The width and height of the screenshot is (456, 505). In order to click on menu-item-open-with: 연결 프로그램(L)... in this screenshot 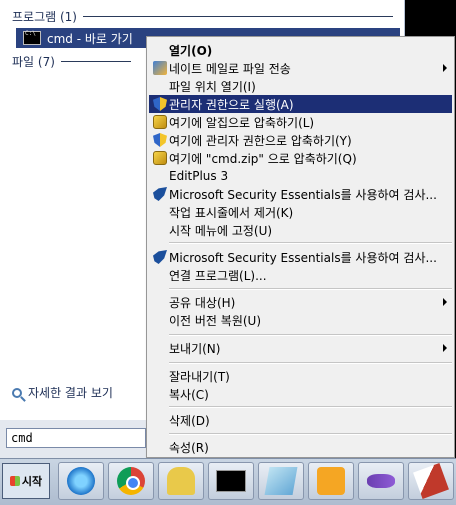, I will do `click(300, 275)`.